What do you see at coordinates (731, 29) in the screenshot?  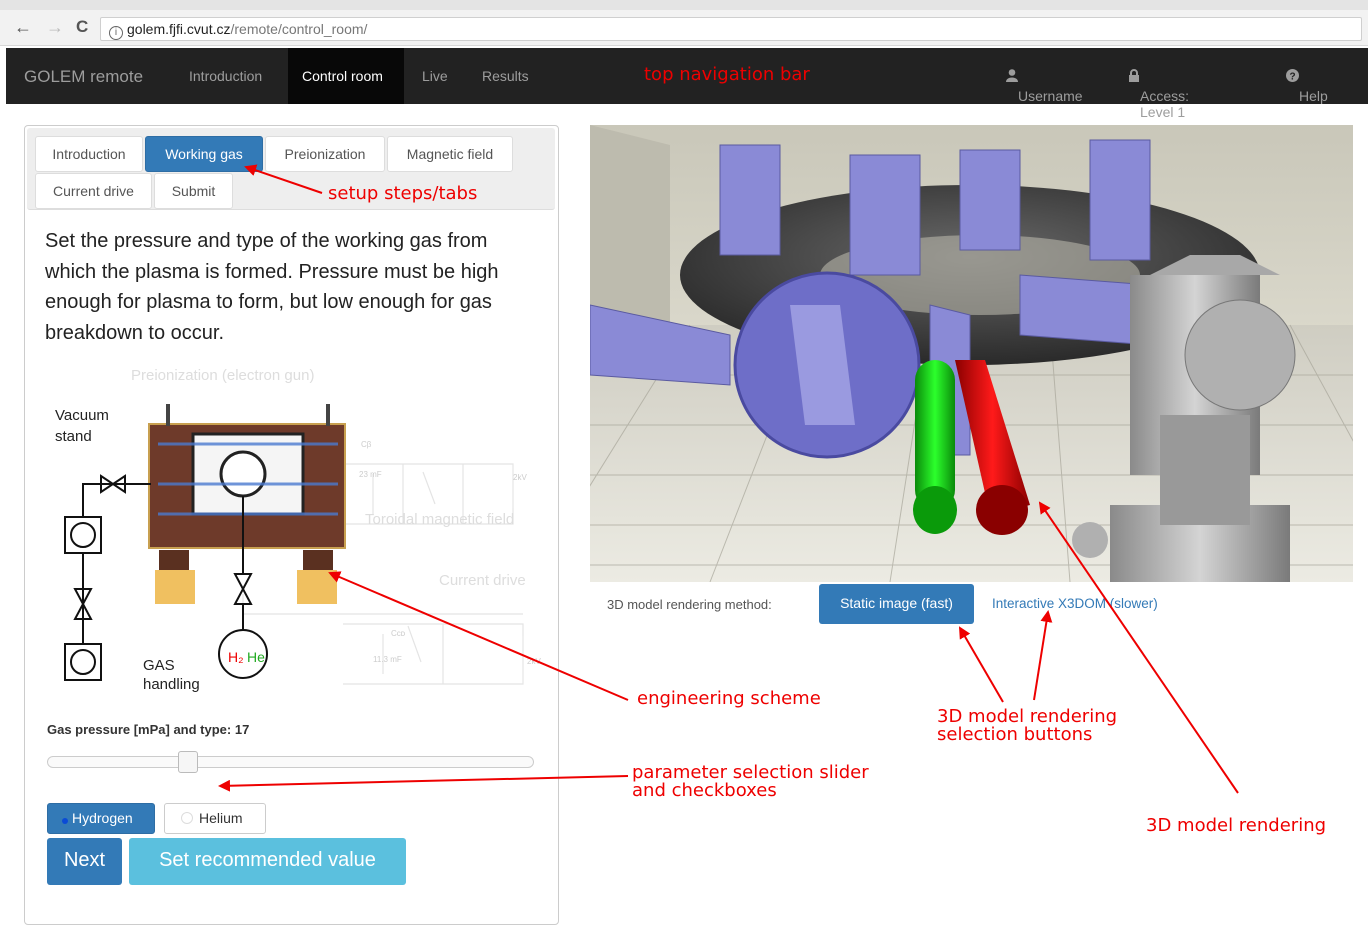 I see `address-bar: i golem.fjfi.cvut.cz/remote/control_room/` at bounding box center [731, 29].